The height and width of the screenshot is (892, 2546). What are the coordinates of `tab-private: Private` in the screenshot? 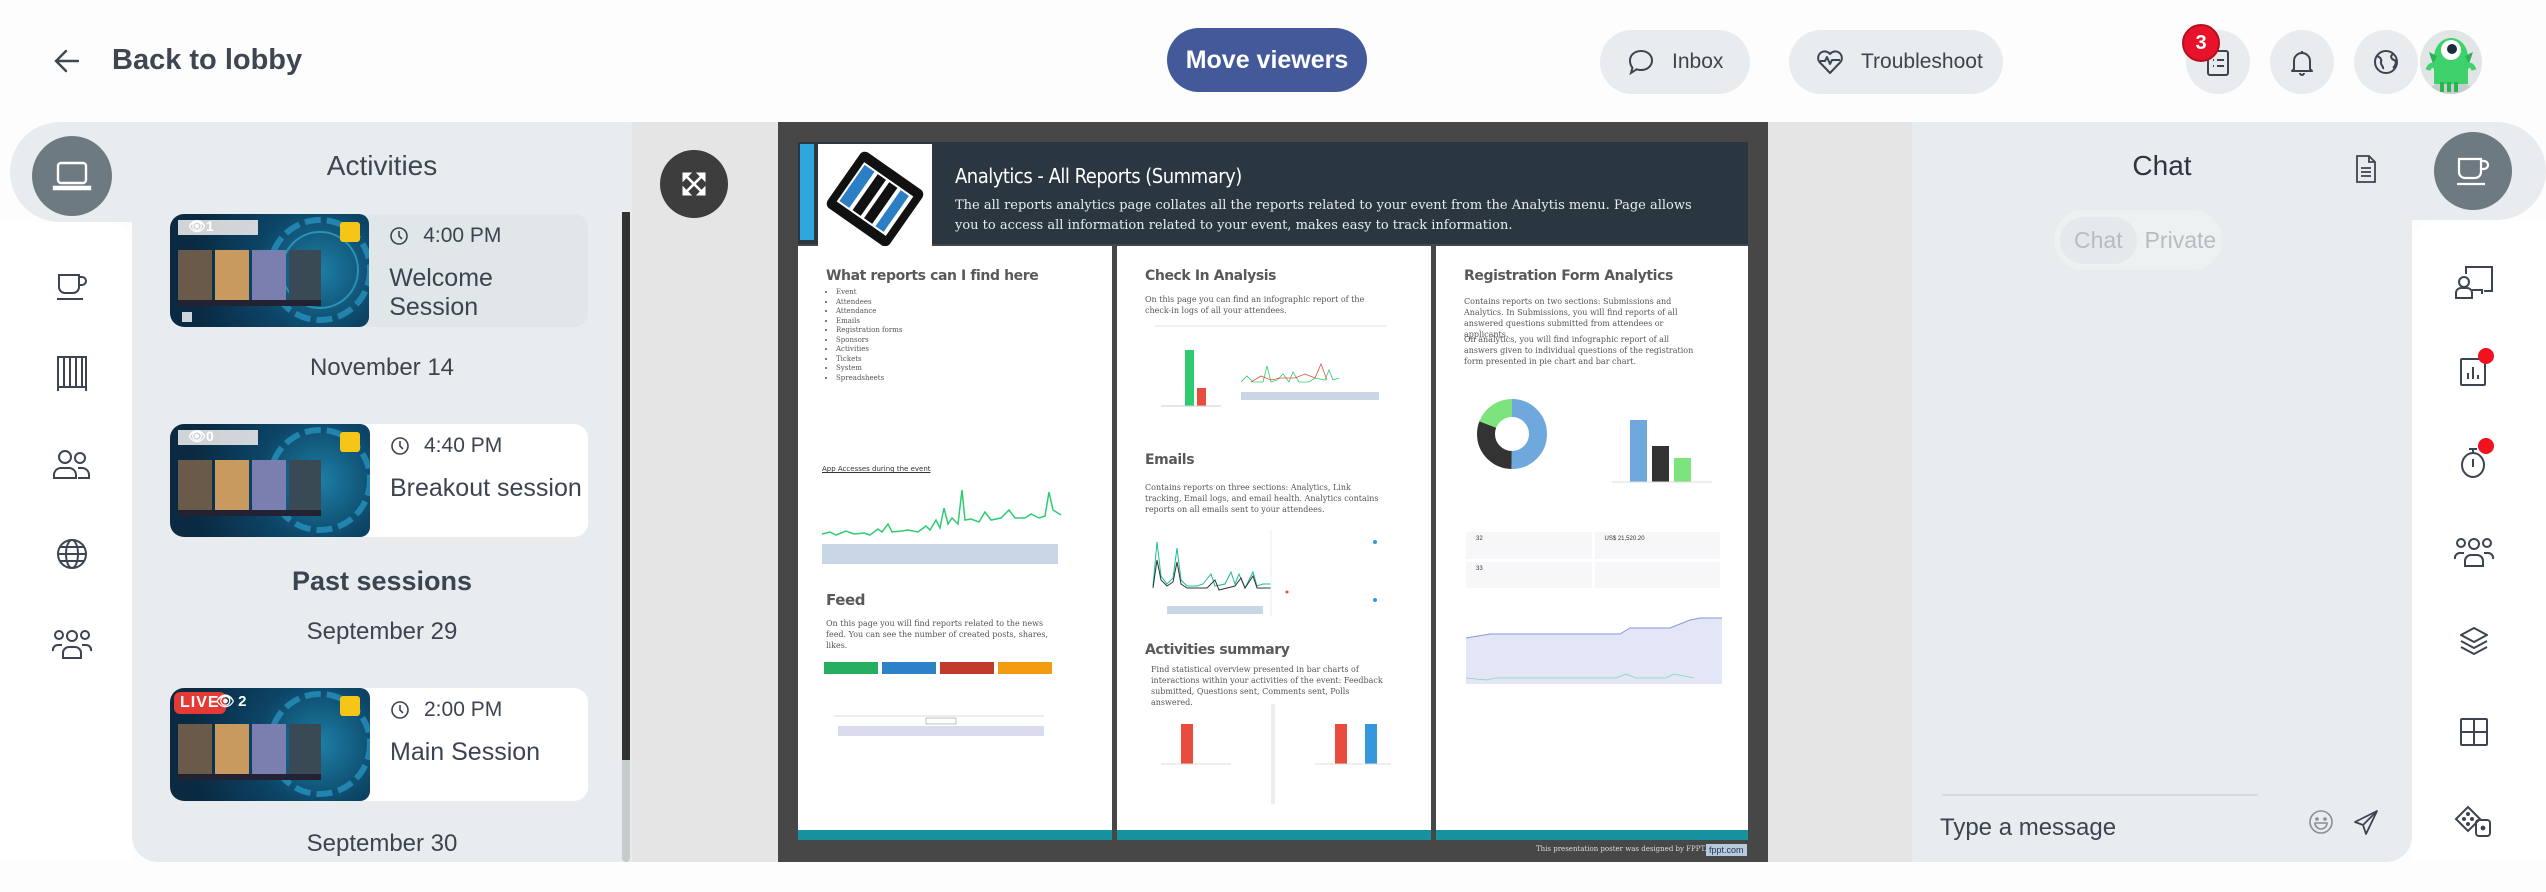 It's located at (2181, 240).